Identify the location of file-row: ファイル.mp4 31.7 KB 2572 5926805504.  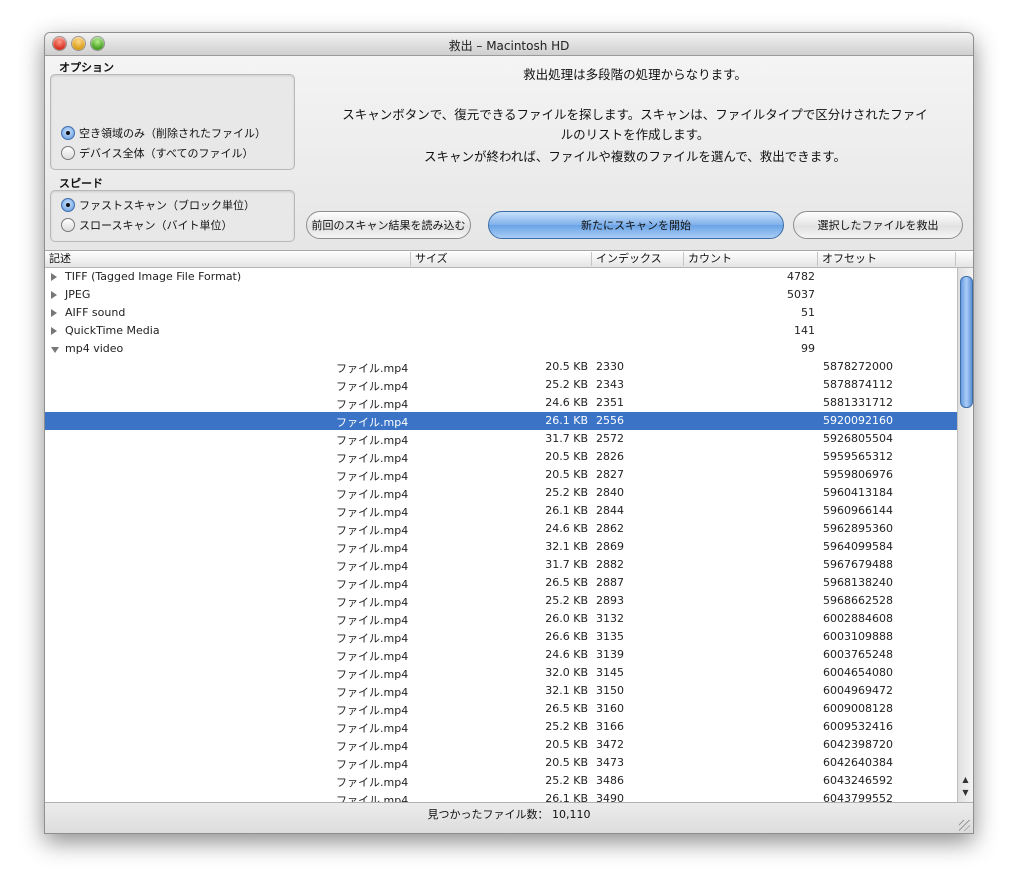
(501, 439).